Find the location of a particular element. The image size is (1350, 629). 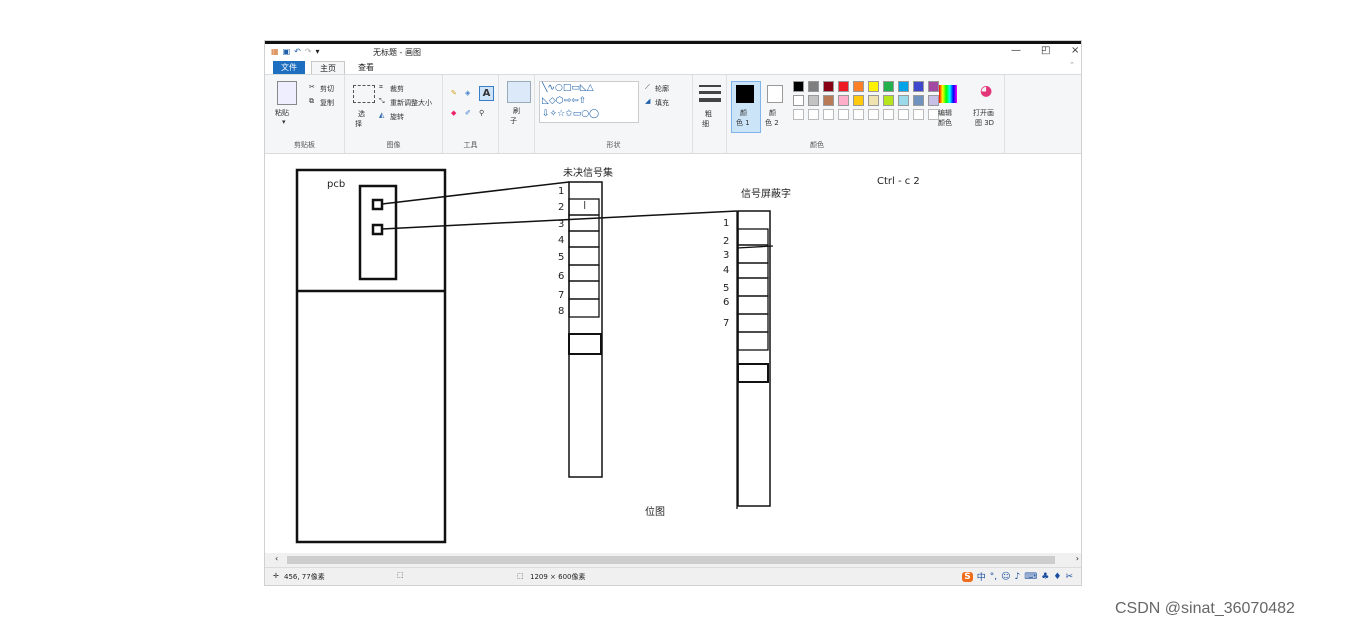

scroll-right-icon: › is located at coordinates (1077, 558).